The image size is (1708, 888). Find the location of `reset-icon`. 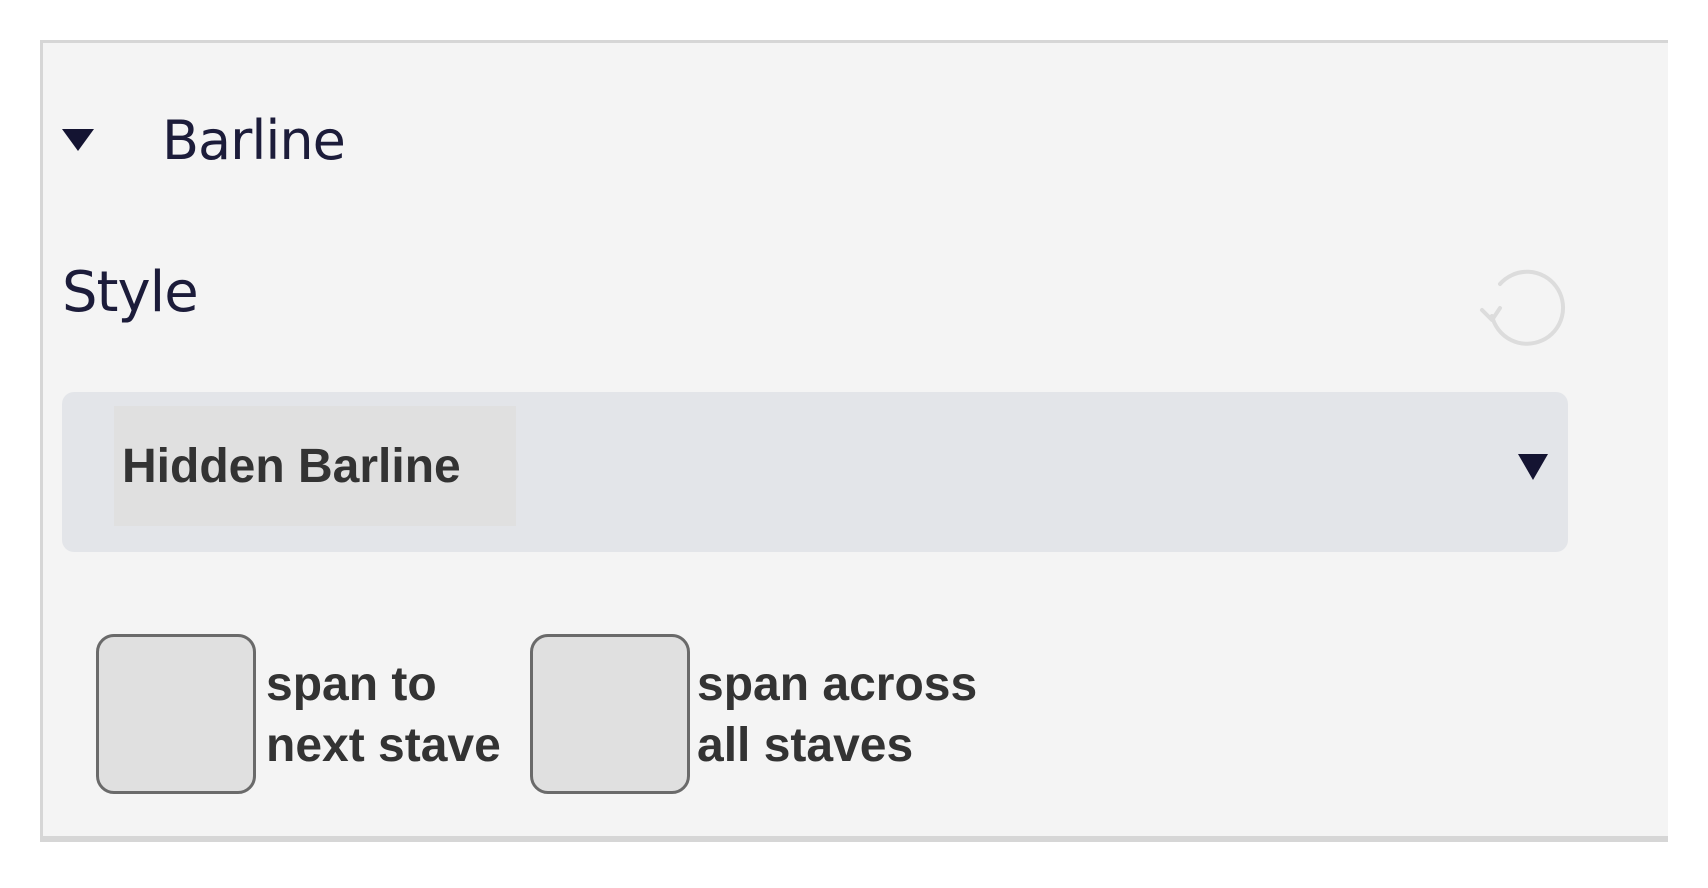

reset-icon is located at coordinates (1518, 306).